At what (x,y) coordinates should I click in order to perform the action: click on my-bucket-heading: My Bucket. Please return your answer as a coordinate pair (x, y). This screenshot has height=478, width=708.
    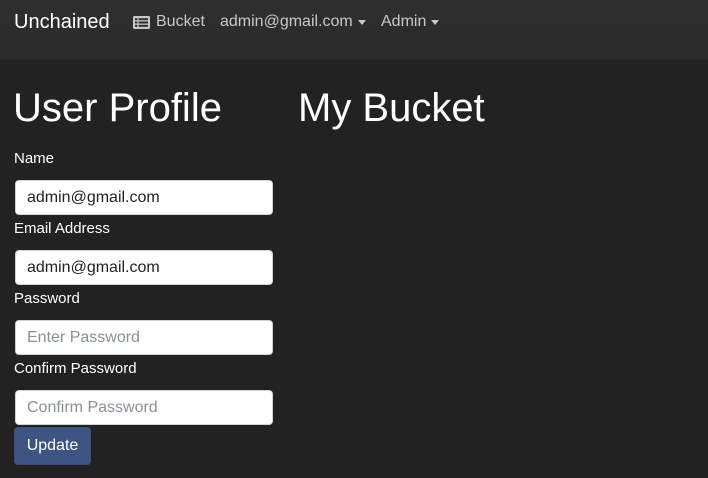
    Looking at the image, I should click on (391, 108).